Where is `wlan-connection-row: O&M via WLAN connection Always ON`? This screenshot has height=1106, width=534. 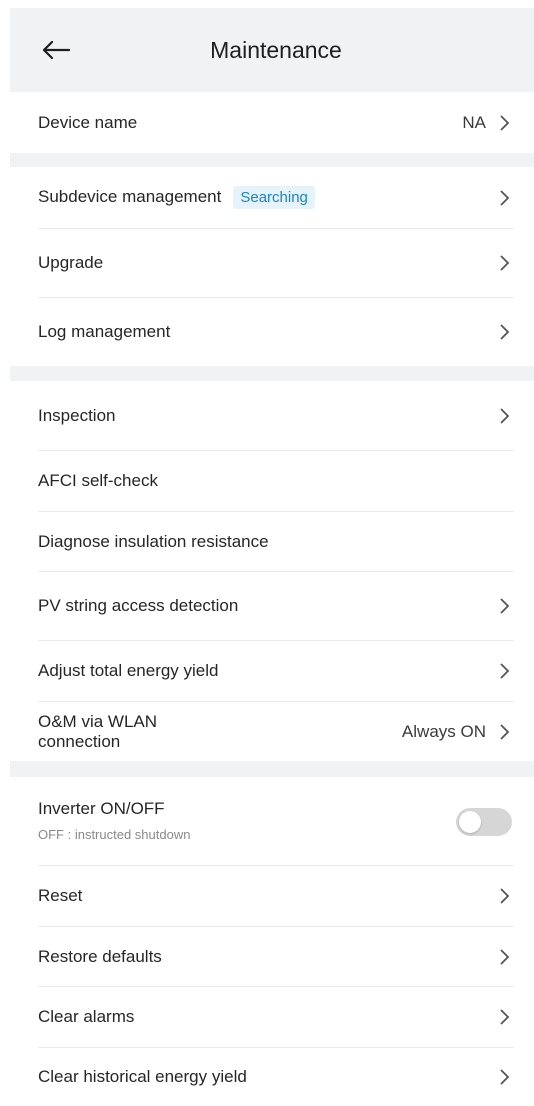 wlan-connection-row: O&M via WLAN connection Always ON is located at coordinates (272, 731).